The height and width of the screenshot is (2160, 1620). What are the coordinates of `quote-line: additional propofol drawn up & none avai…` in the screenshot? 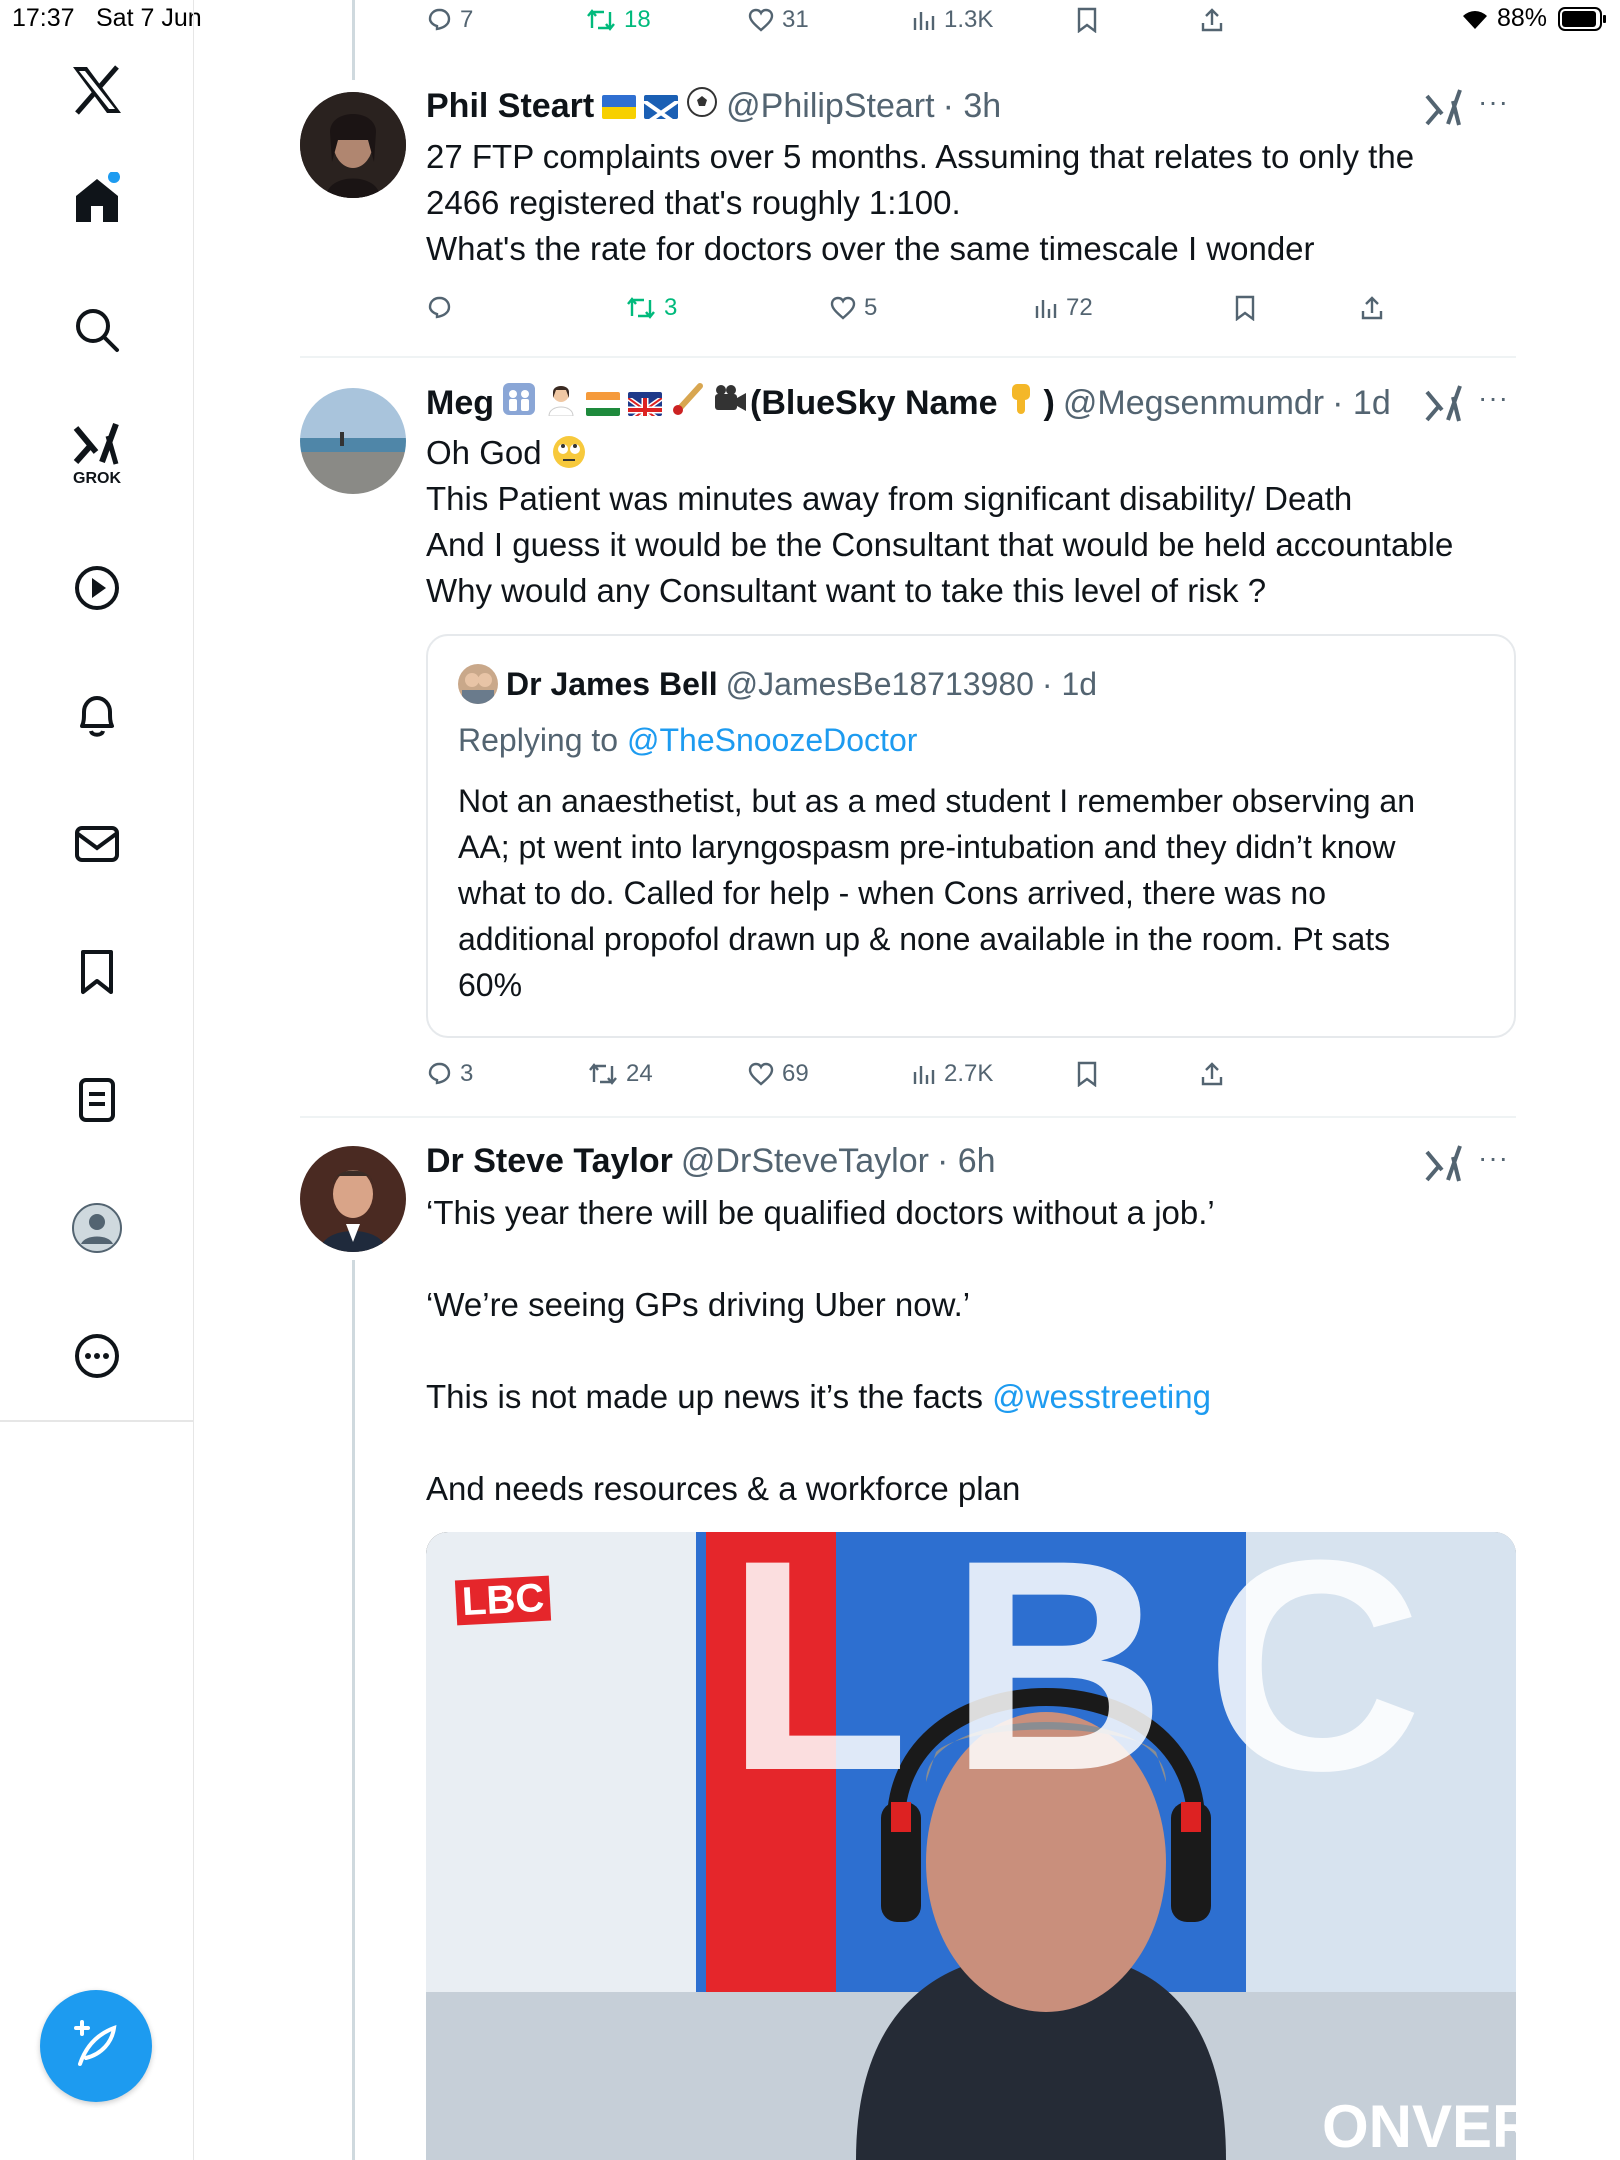 It's located at (924, 939).